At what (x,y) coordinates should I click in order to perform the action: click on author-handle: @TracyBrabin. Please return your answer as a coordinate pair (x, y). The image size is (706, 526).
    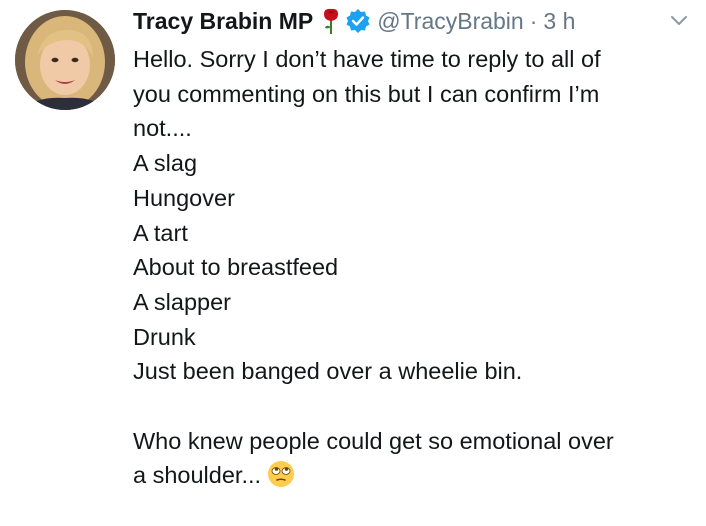
    Looking at the image, I should click on (450, 21).